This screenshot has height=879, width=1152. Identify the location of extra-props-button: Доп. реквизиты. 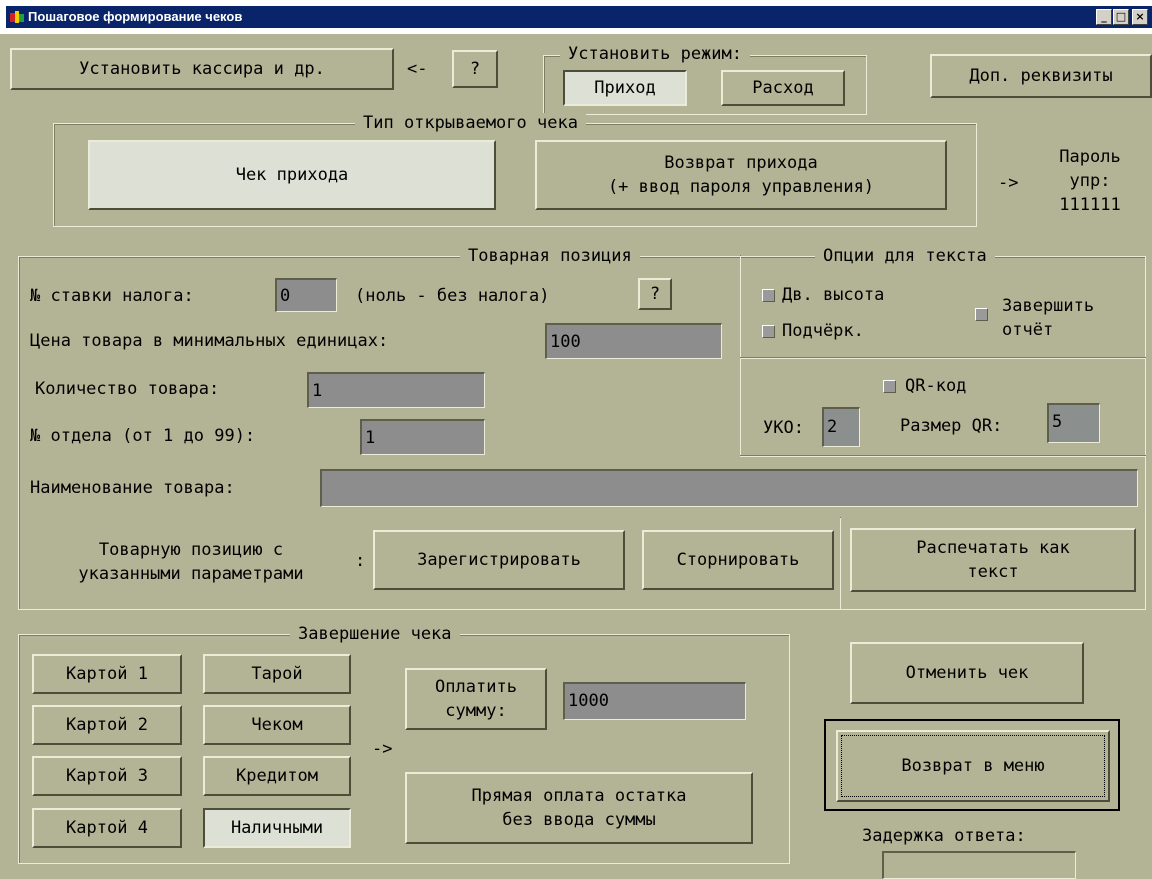
(1041, 76).